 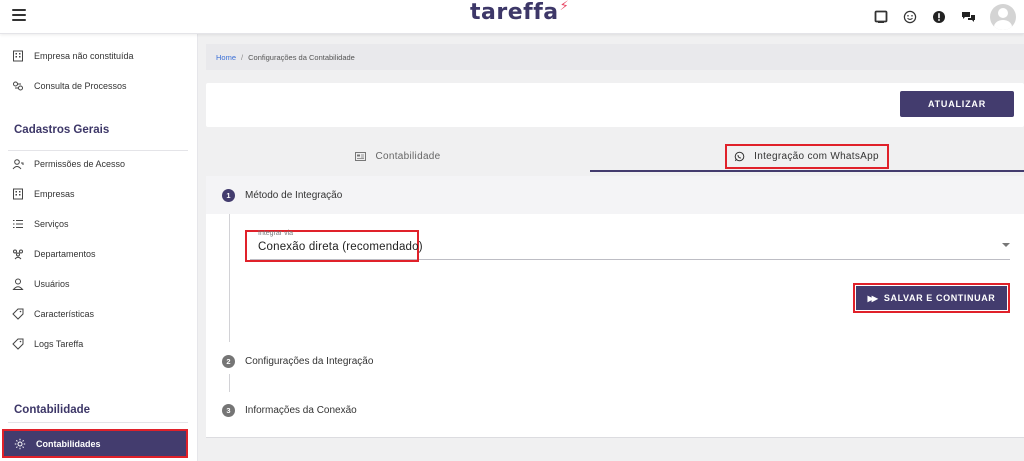 I want to click on sidebar-item-caracteristicas: Características, so click(x=102, y=314).